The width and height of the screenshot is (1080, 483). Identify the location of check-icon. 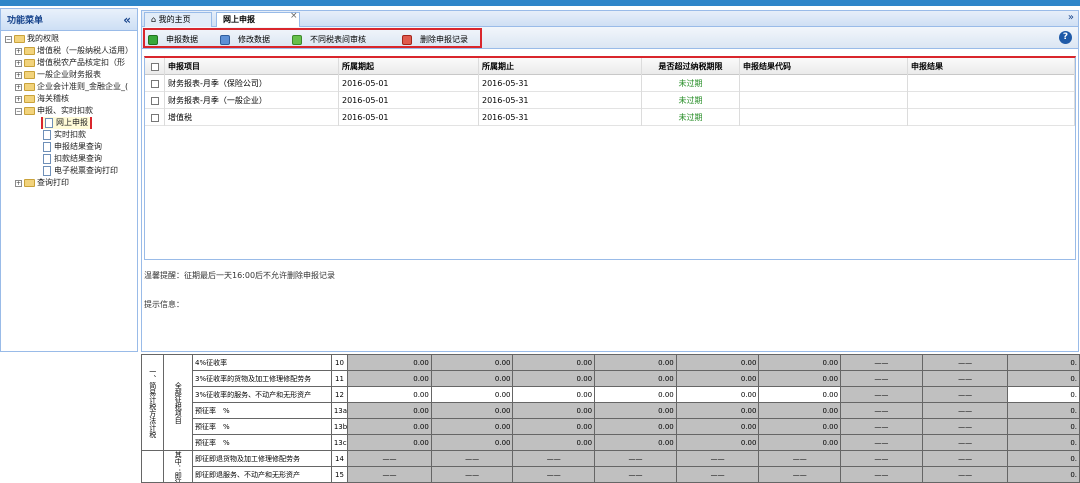
(153, 40).